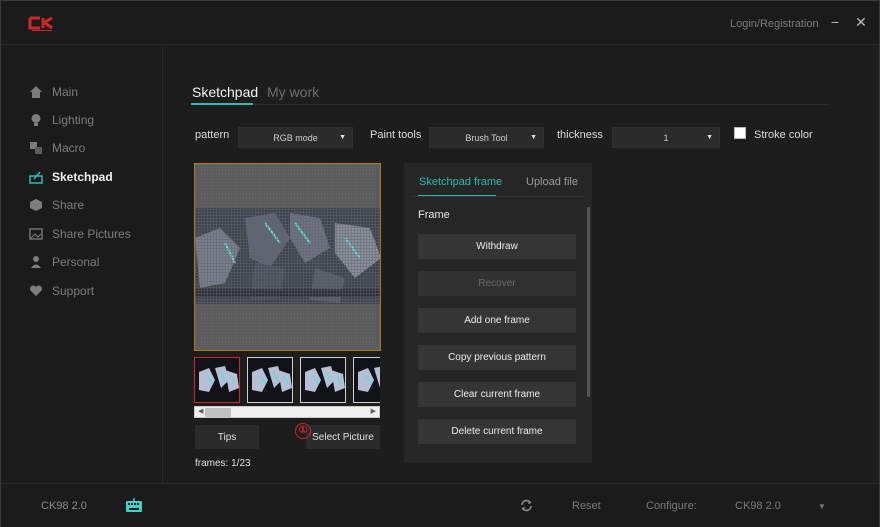 The height and width of the screenshot is (527, 880). I want to click on select-picture-button: Select Picture, so click(343, 437).